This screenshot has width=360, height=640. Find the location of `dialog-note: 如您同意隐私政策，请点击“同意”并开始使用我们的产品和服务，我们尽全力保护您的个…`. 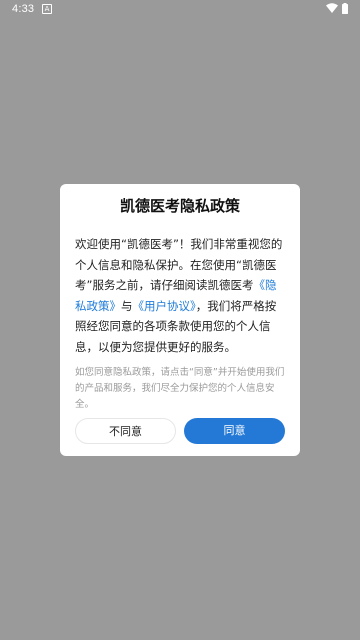

dialog-note: 如您同意隐私政策，请点击“同意”并开始使用我们的产品和服务，我们尽全力保护您的个… is located at coordinates (180, 388).